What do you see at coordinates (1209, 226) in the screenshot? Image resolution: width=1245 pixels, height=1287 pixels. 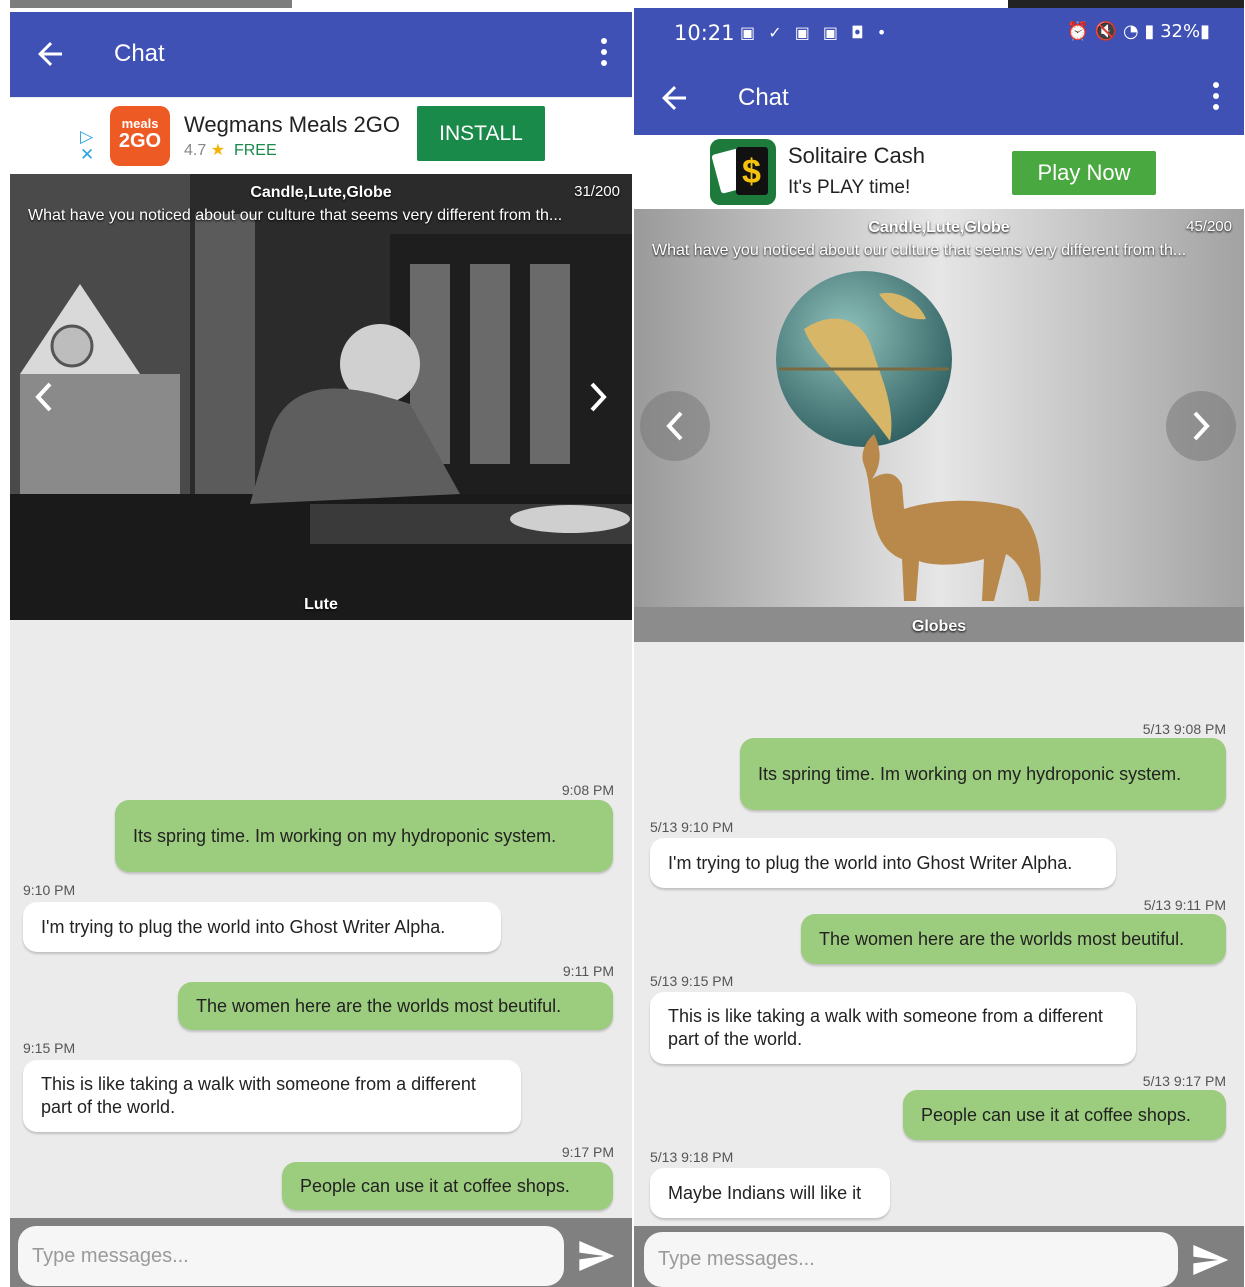 I see `question-counter: 45/200` at bounding box center [1209, 226].